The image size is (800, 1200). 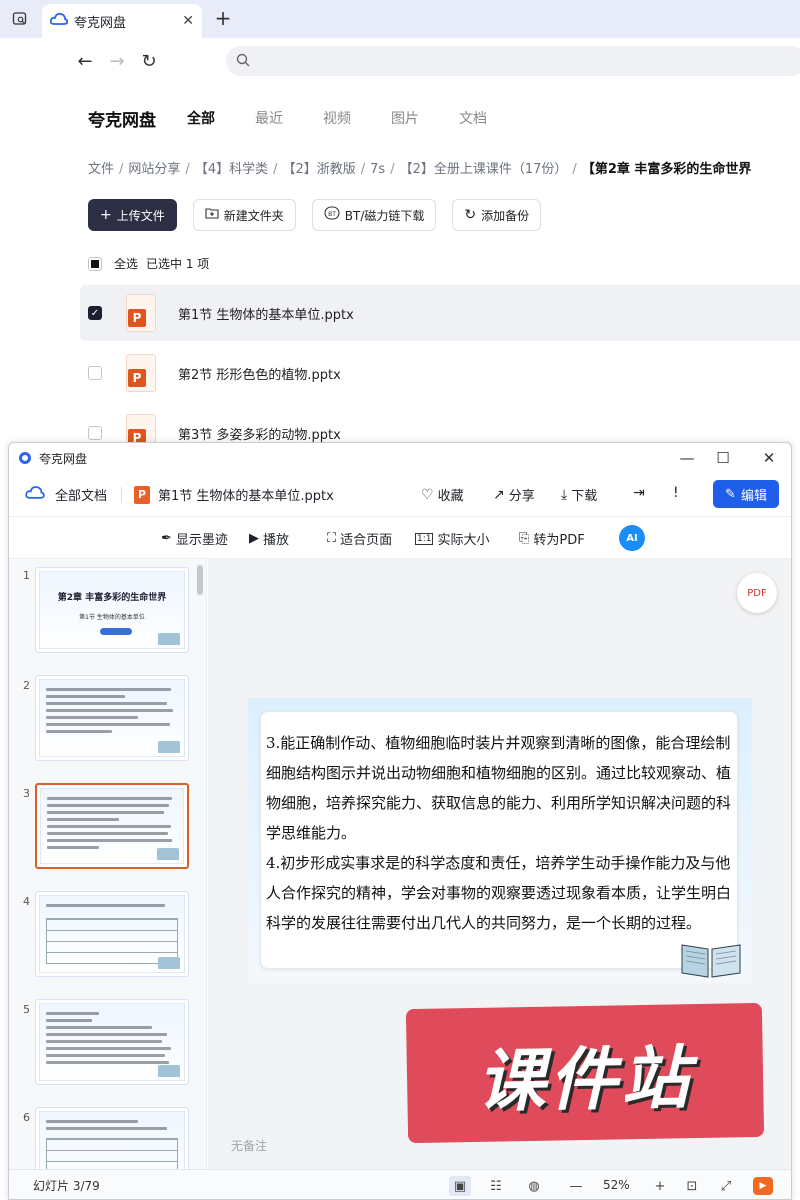 I want to click on pdf-convert-float-button: PDF, so click(x=757, y=593).